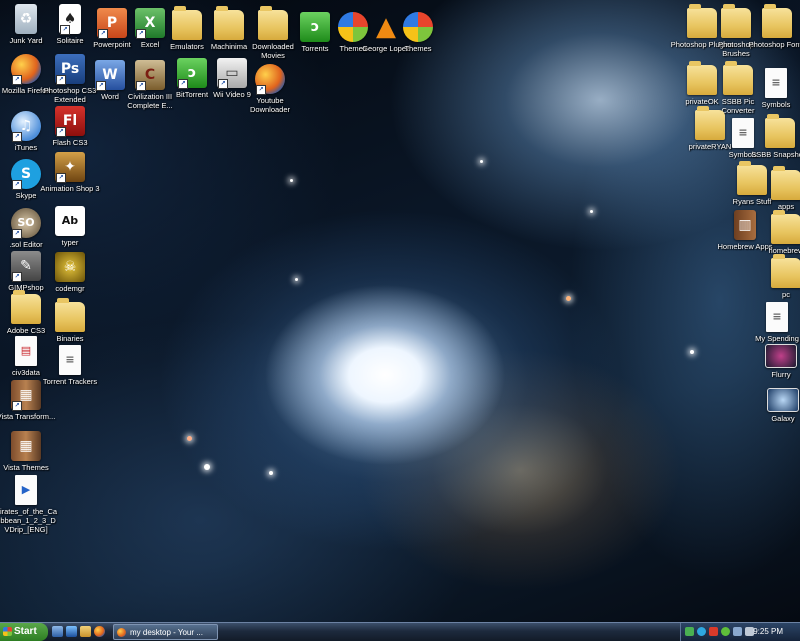 The width and height of the screenshot is (800, 641). What do you see at coordinates (70, 267) in the screenshot?
I see `skull-icon: ☠` at bounding box center [70, 267].